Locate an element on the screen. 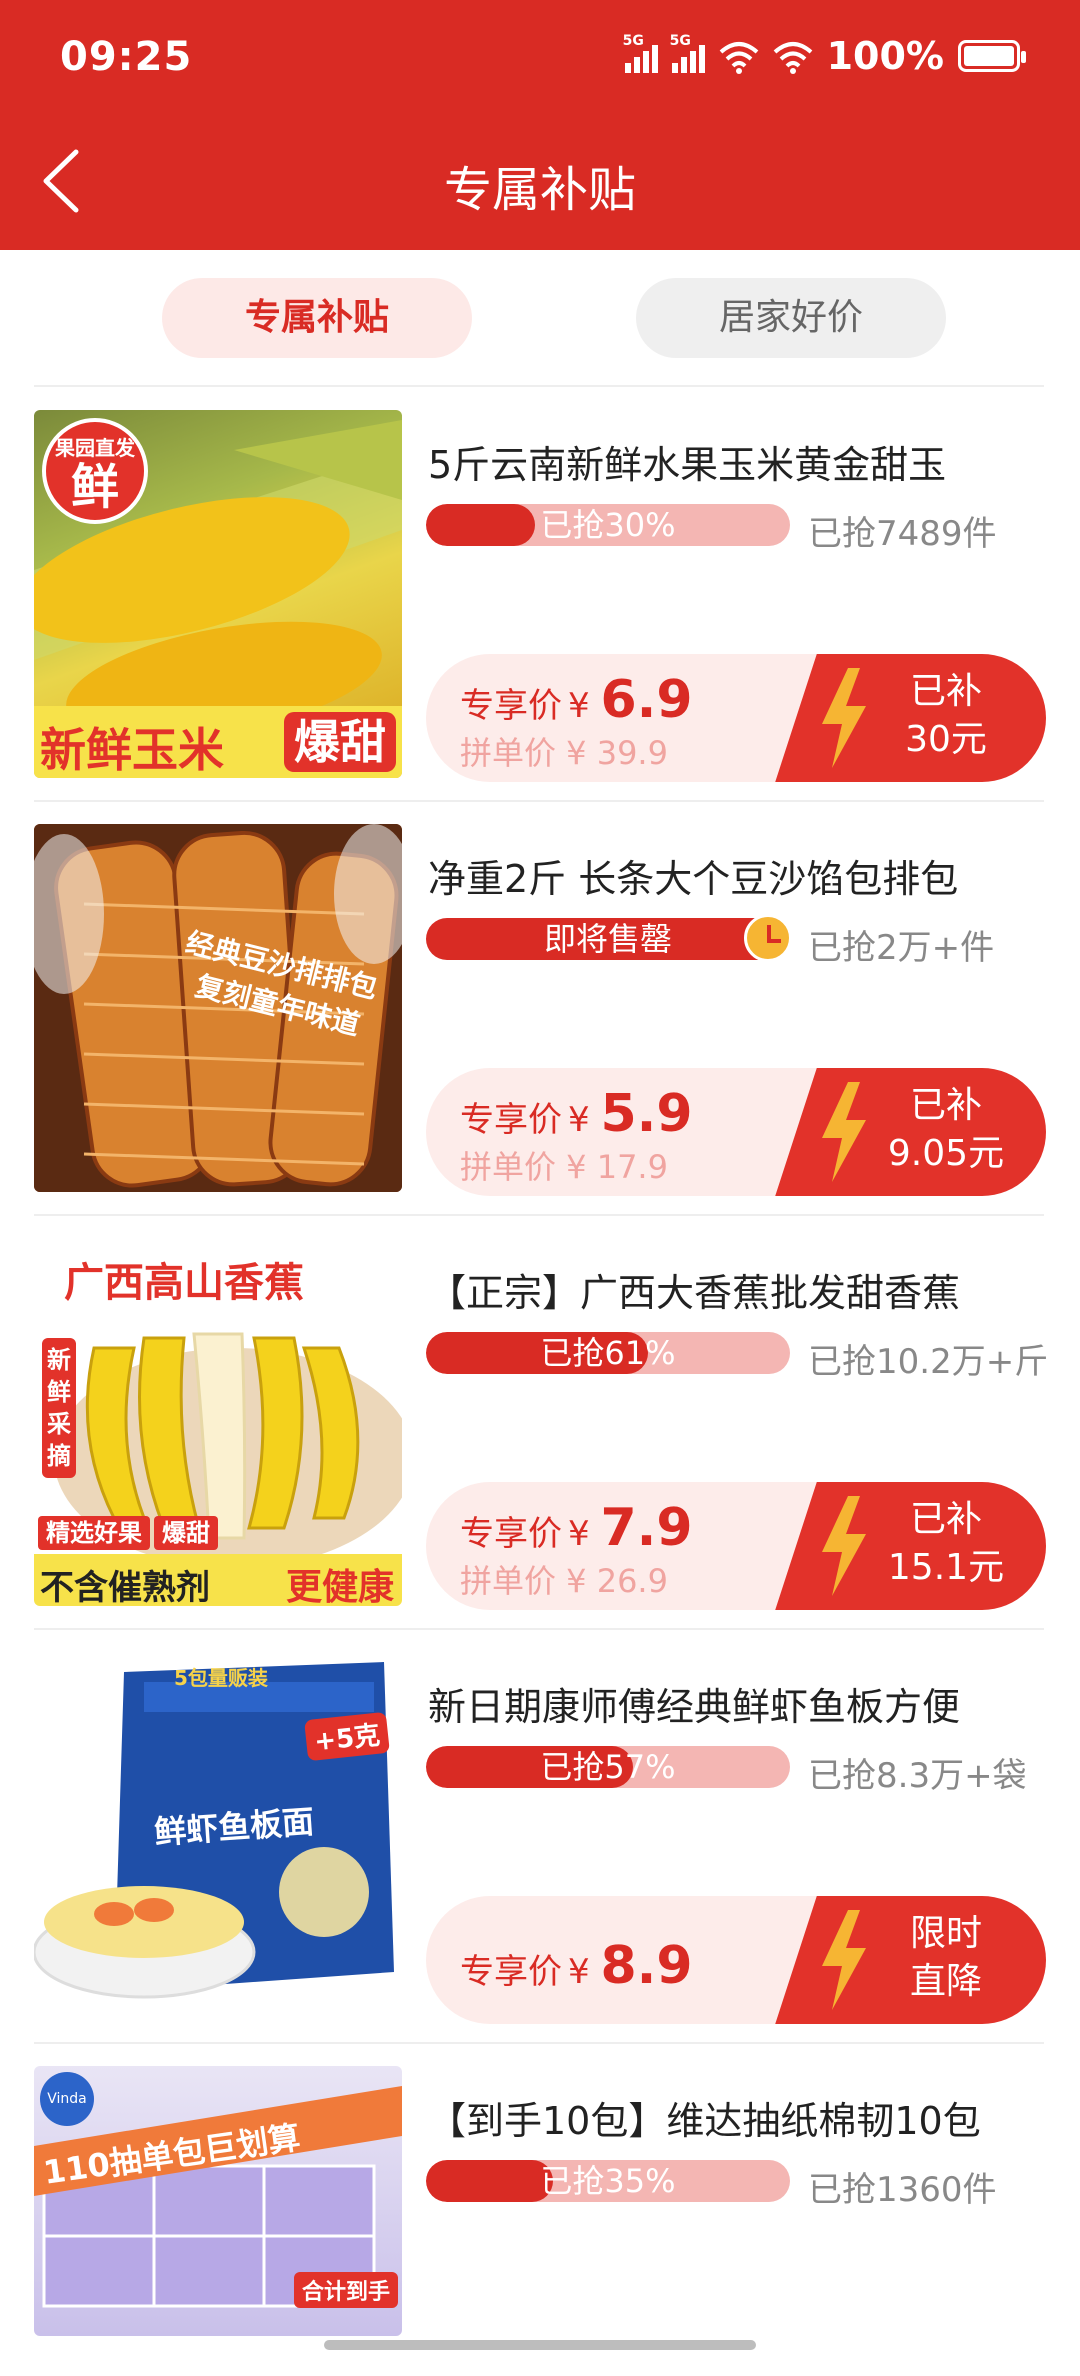  progress-label: 已抢61% is located at coordinates (608, 1353).